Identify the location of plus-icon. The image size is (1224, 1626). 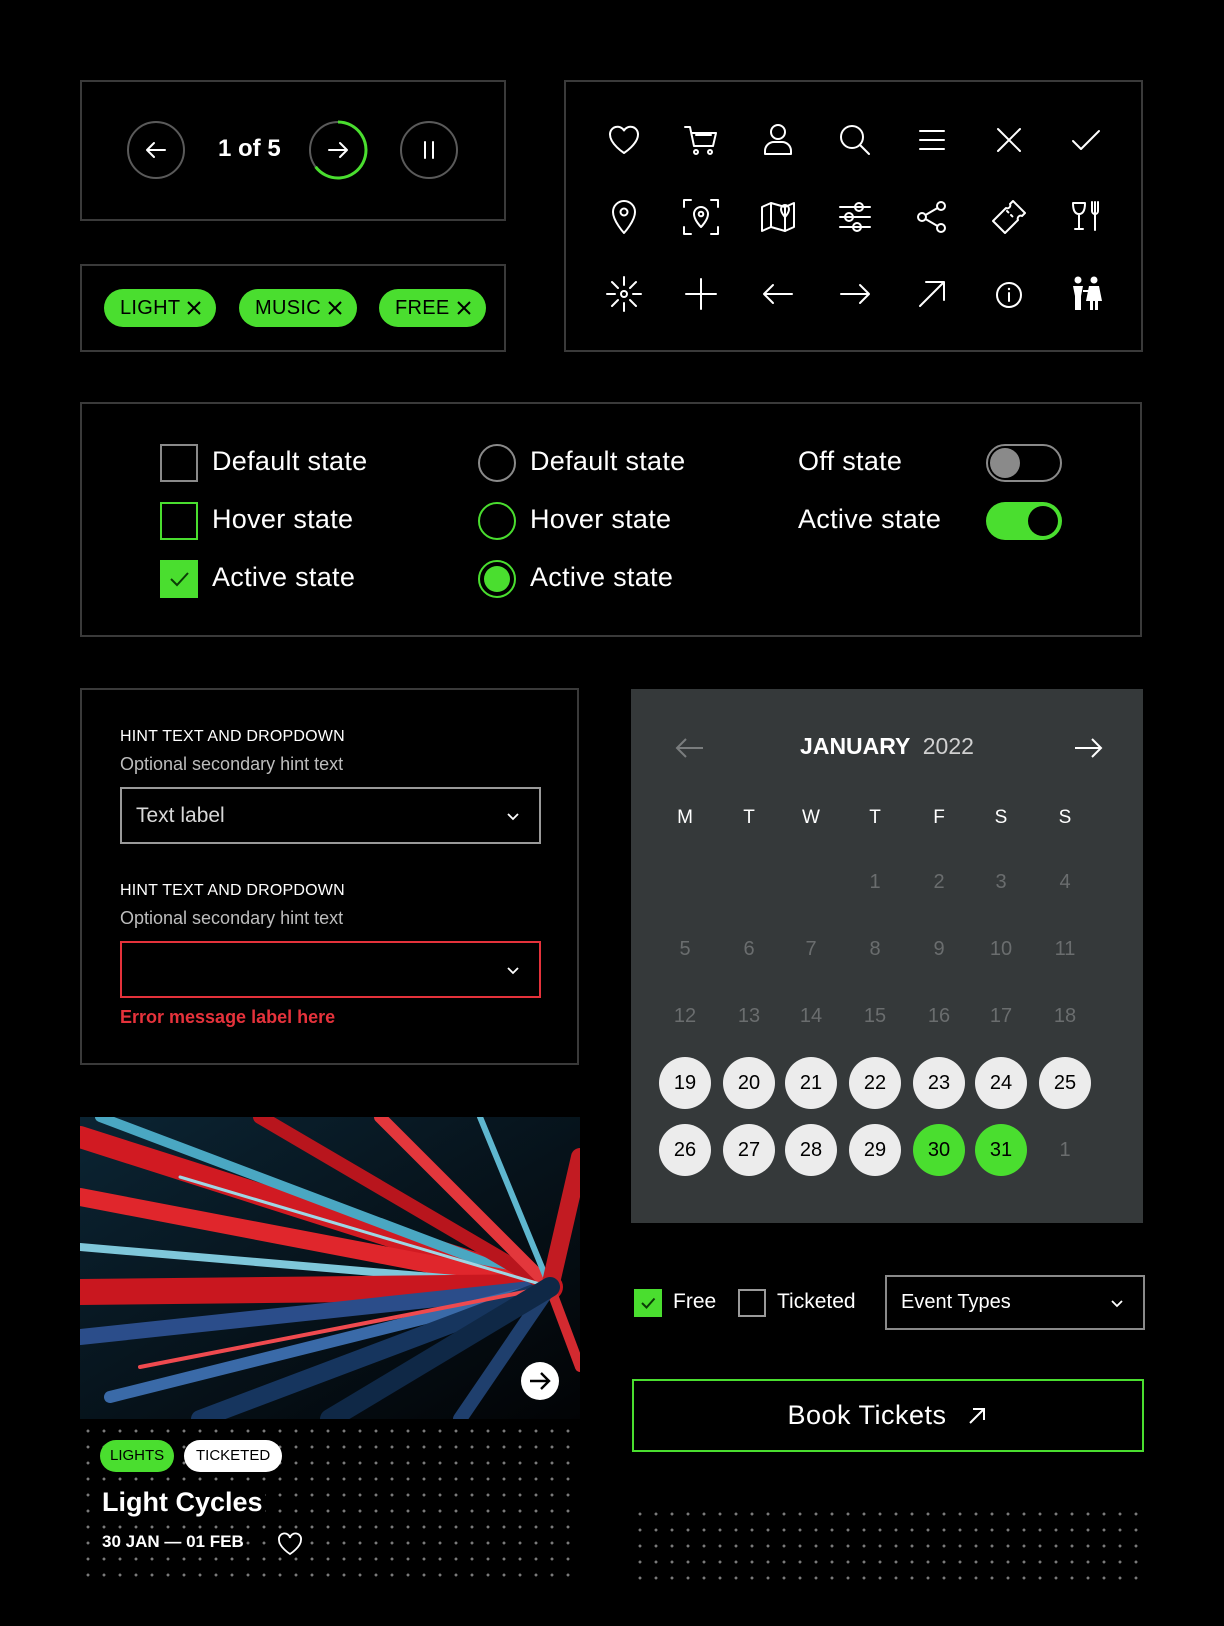
(701, 294).